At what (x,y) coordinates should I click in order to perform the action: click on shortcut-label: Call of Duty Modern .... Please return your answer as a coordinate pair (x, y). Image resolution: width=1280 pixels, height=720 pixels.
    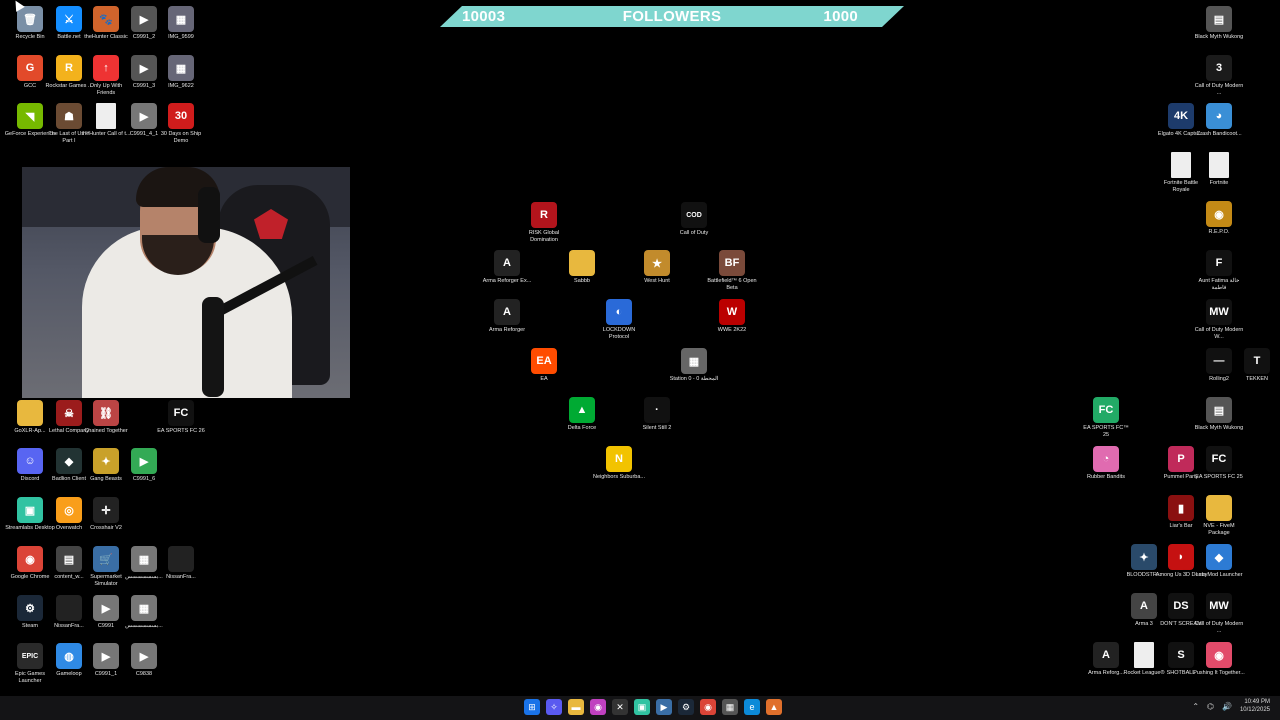
    Looking at the image, I should click on (1219, 89).